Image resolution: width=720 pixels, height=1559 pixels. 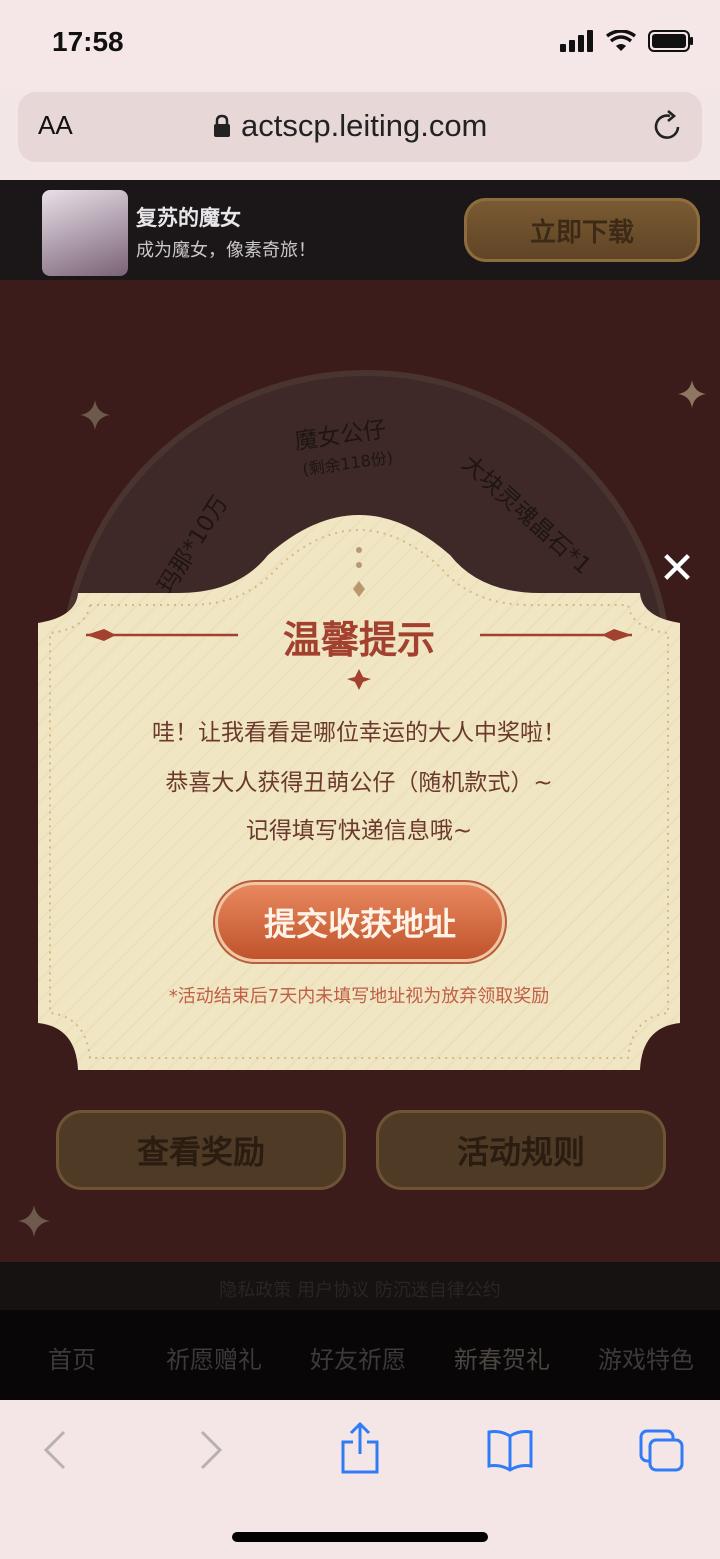 What do you see at coordinates (88, 41) in the screenshot?
I see `status-time: 17:58` at bounding box center [88, 41].